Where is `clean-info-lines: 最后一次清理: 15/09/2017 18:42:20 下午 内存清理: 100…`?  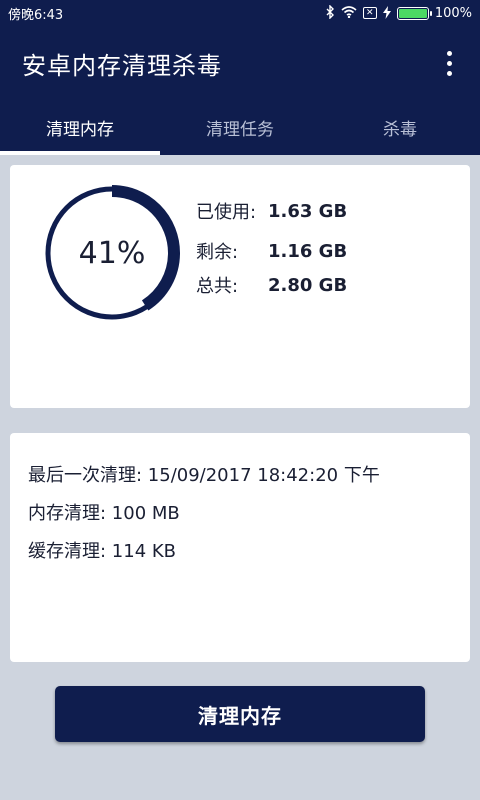 clean-info-lines: 最后一次清理: 15/09/2017 18:42:20 下午 内存清理: 100… is located at coordinates (204, 512).